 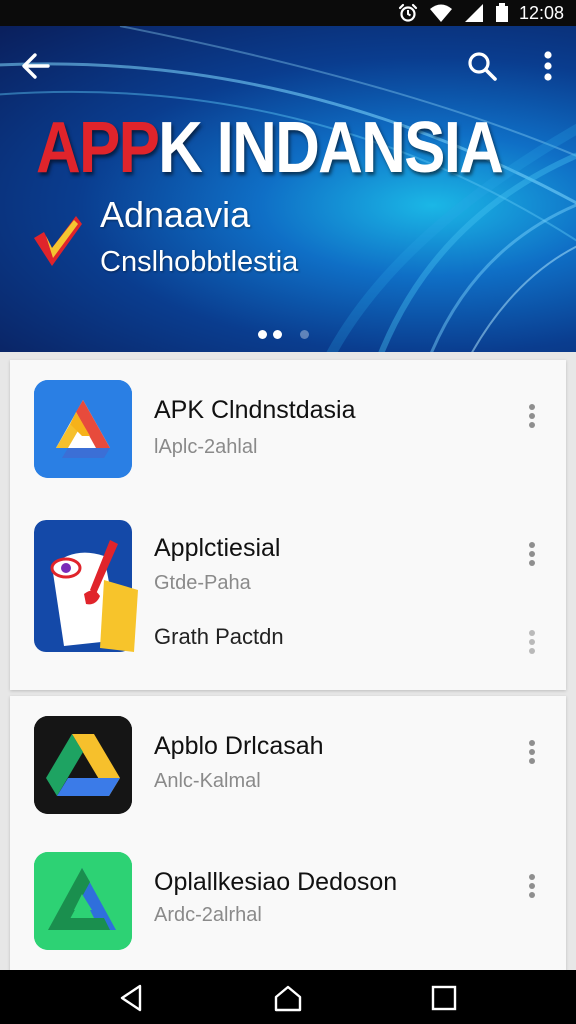 I want to click on hero-title: APPK INDANSIA, so click(x=270, y=148).